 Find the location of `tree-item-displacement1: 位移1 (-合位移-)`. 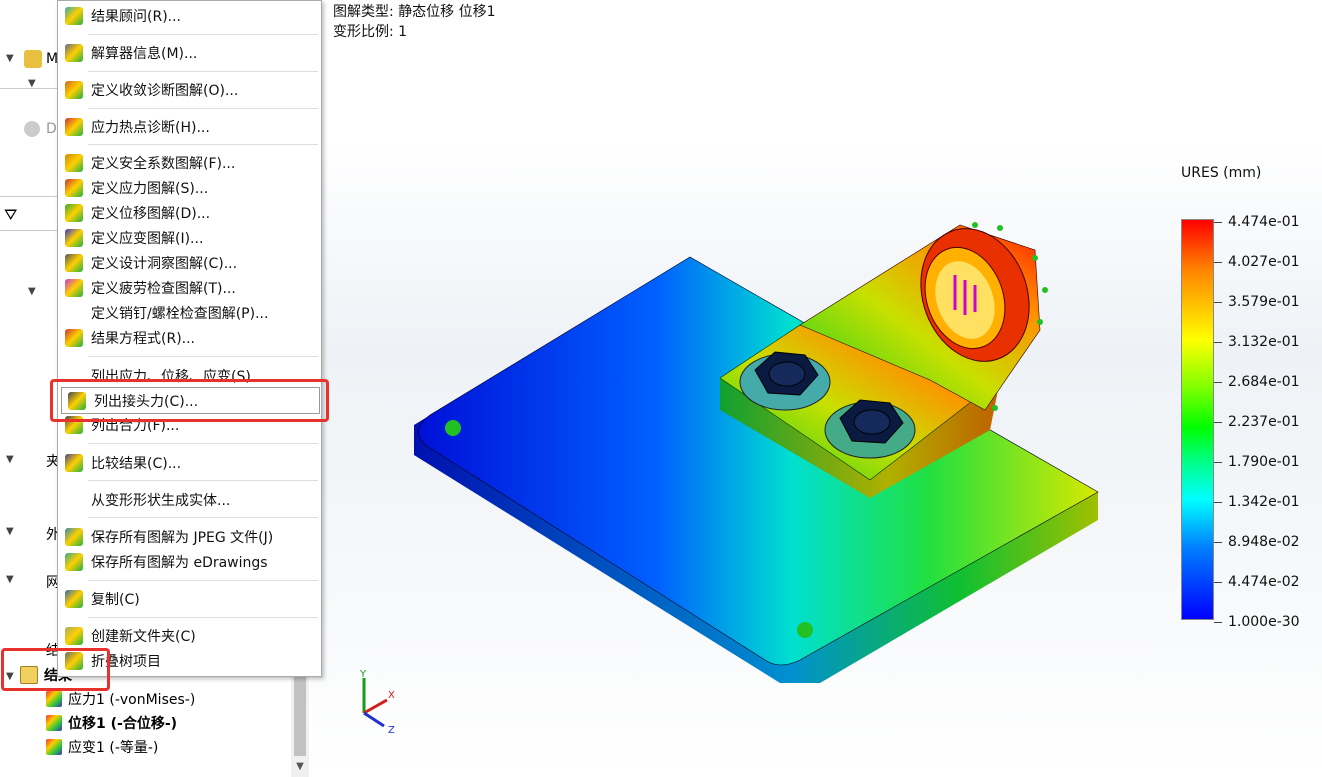

tree-item-displacement1: 位移1 (-合位移-) is located at coordinates (111, 723).